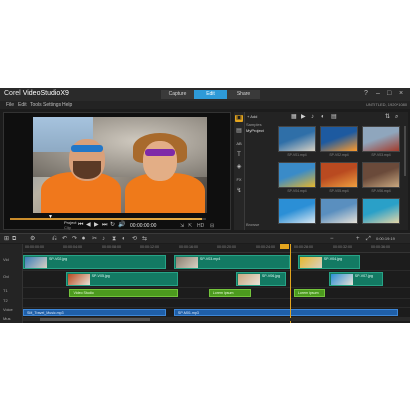 Image resolution: width=410 pixels, height=410 pixels. What do you see at coordinates (134, 239) in the screenshot?
I see `motion-track-icon: ⟲` at bounding box center [134, 239].